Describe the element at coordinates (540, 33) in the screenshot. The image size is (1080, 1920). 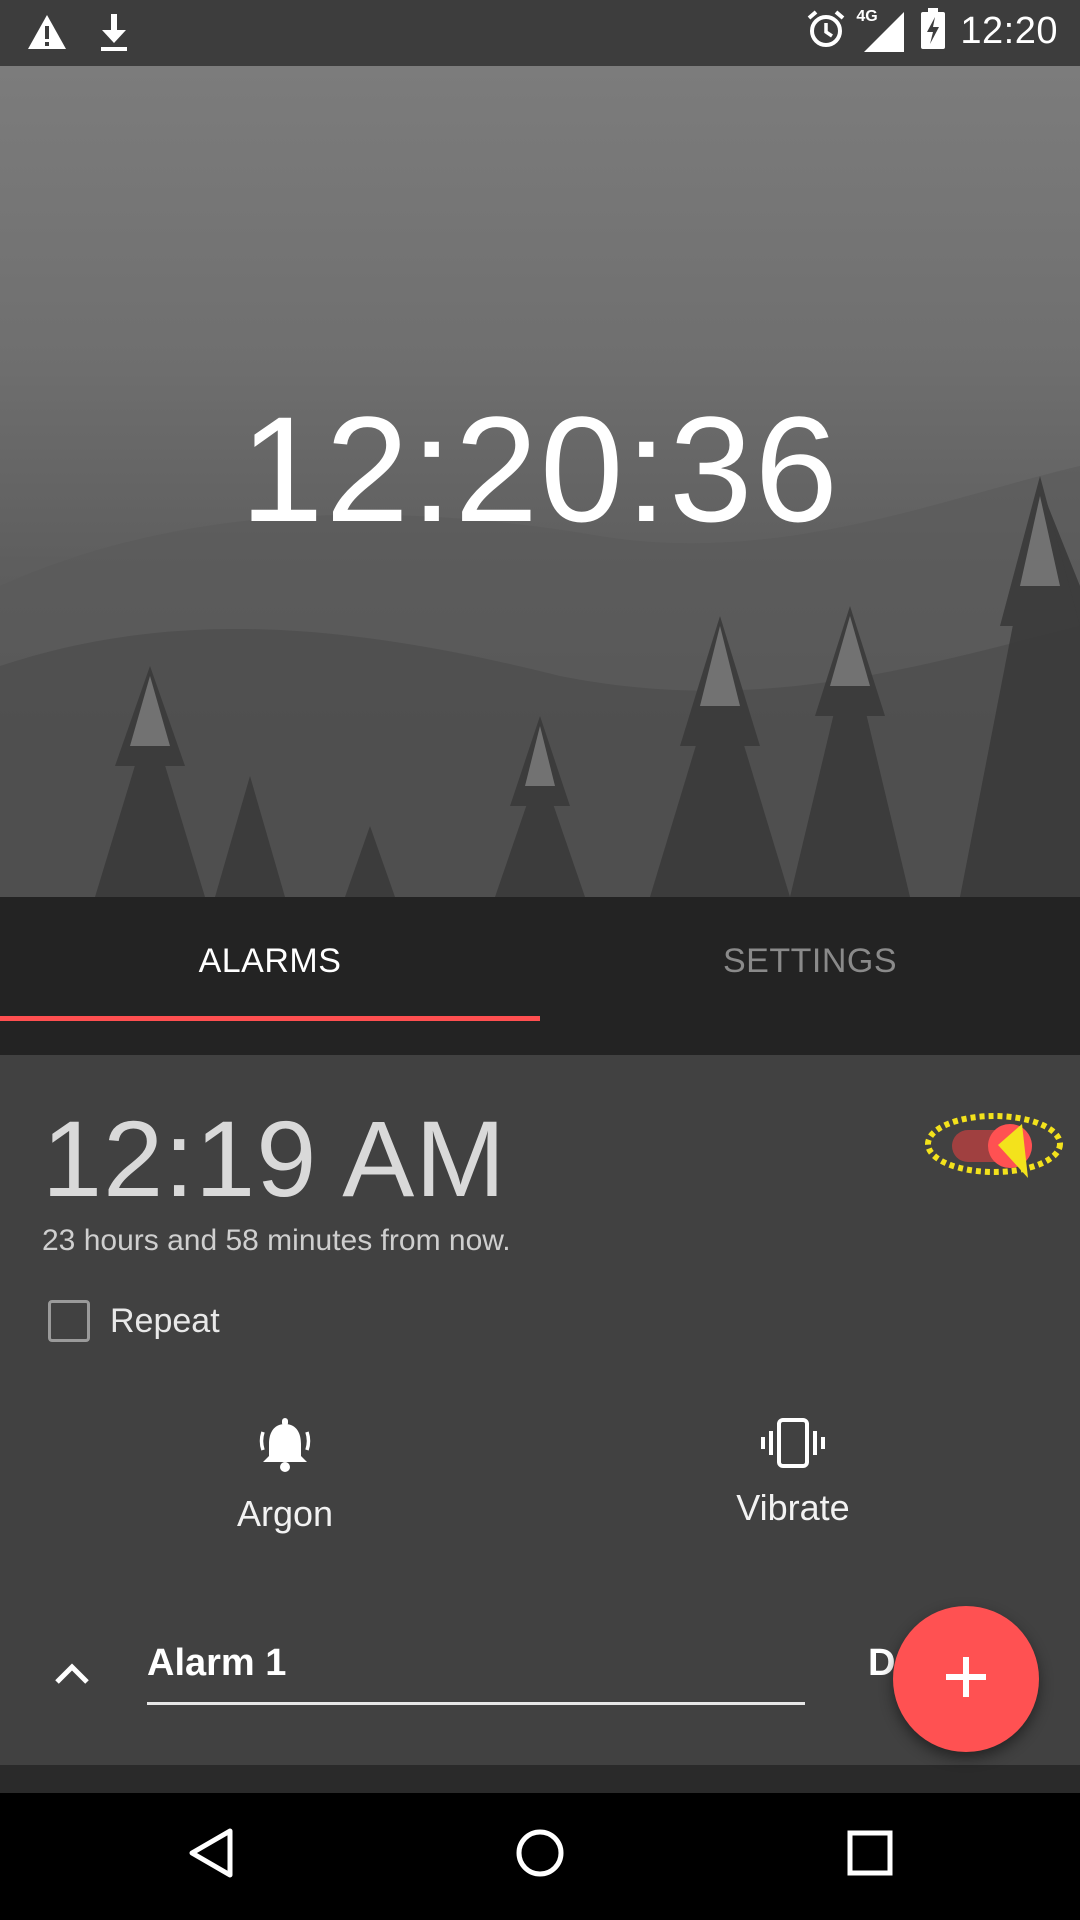
I see `status-bar: 4G 12:20` at that location.